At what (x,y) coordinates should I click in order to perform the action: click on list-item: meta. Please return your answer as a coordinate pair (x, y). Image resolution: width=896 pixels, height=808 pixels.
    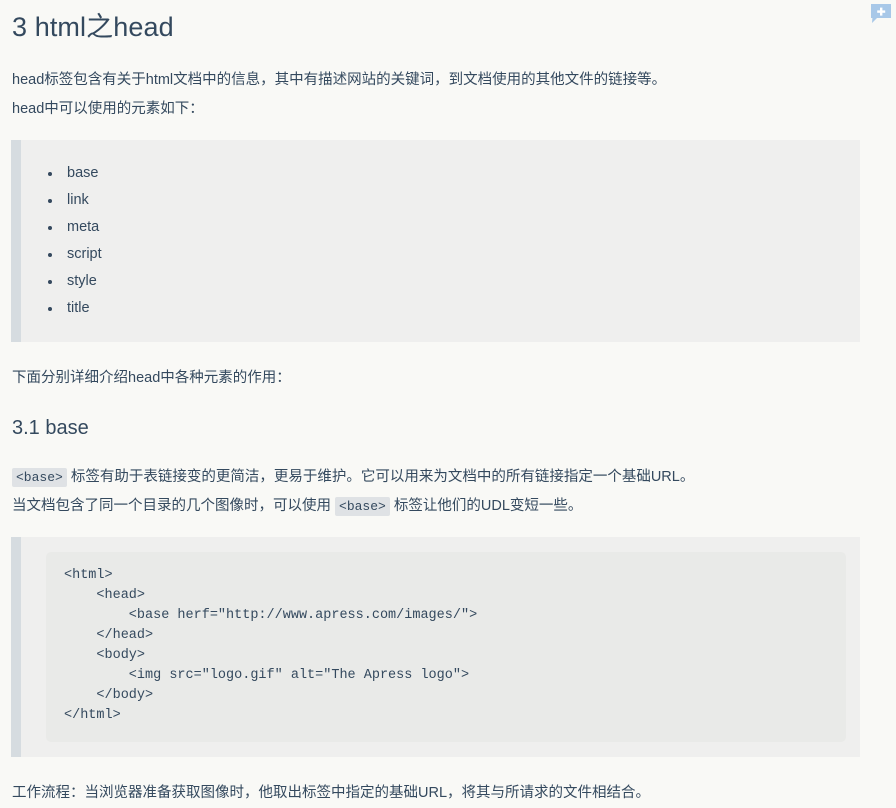
    Looking at the image, I should click on (454, 227).